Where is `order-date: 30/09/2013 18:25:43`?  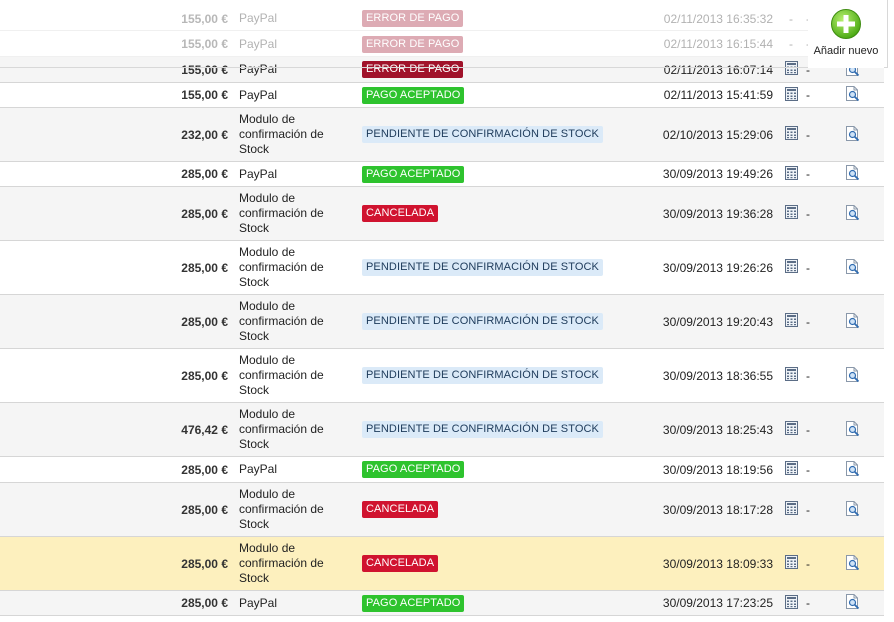
order-date: 30/09/2013 18:25:43 is located at coordinates (717, 429).